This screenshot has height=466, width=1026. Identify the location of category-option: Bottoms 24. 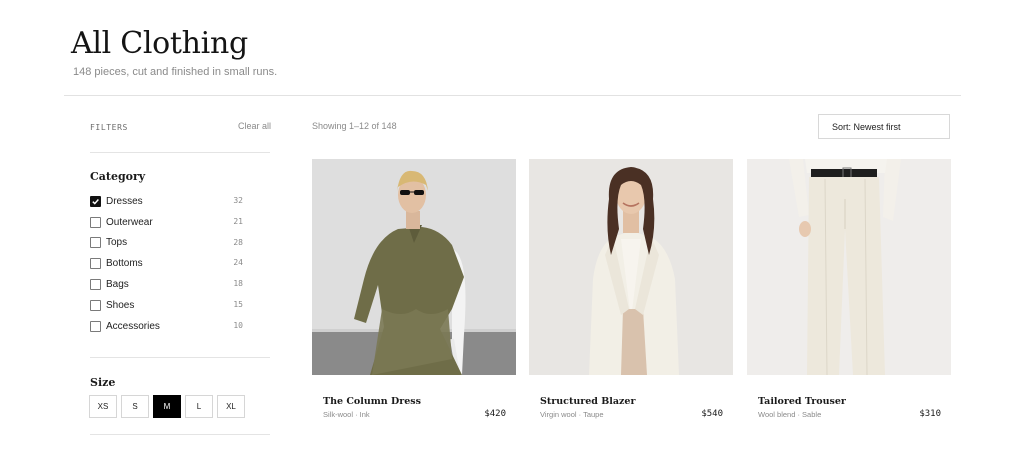
(167, 263).